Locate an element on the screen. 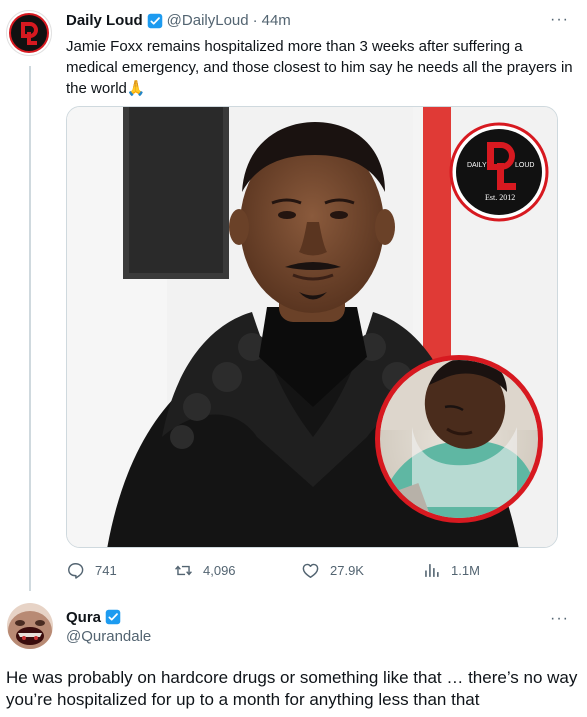  reply-header: Qura is located at coordinates (95, 617).